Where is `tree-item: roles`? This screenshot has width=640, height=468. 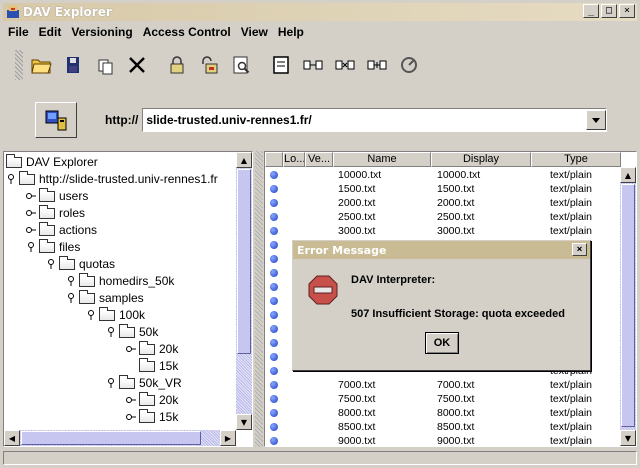
tree-item: roles is located at coordinates (55, 212).